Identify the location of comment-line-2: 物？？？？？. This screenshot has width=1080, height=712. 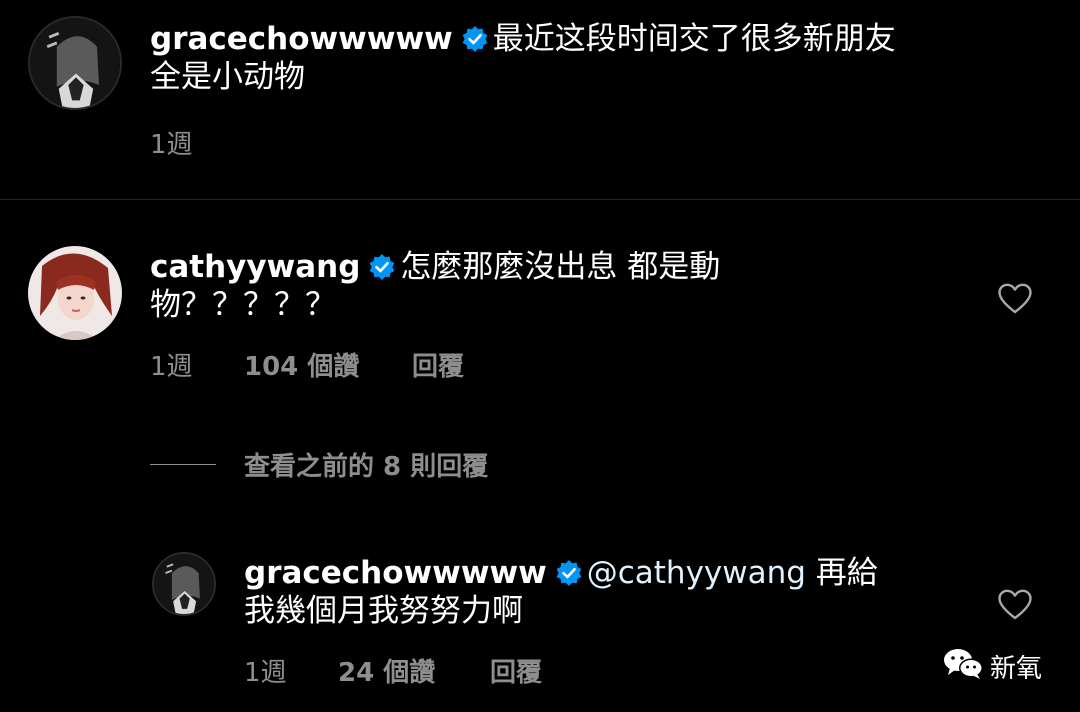
(243, 305).